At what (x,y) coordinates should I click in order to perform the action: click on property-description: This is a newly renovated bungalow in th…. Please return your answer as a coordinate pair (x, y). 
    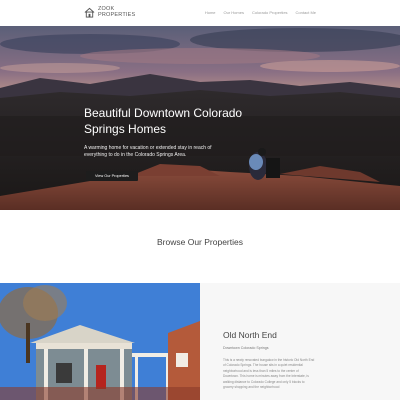
    Looking at the image, I should click on (269, 374).